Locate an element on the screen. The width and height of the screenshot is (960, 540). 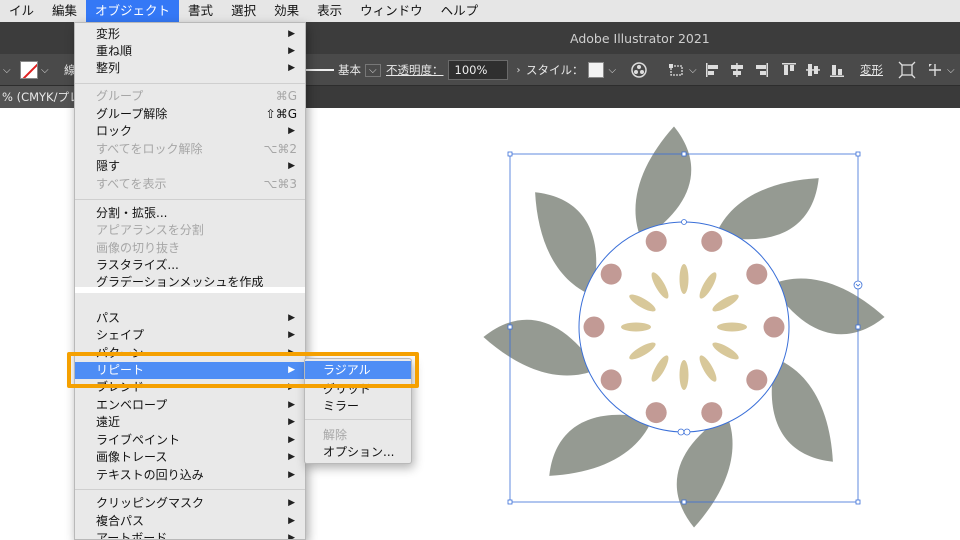
opacity-label: 不透明度： is located at coordinates (415, 70).